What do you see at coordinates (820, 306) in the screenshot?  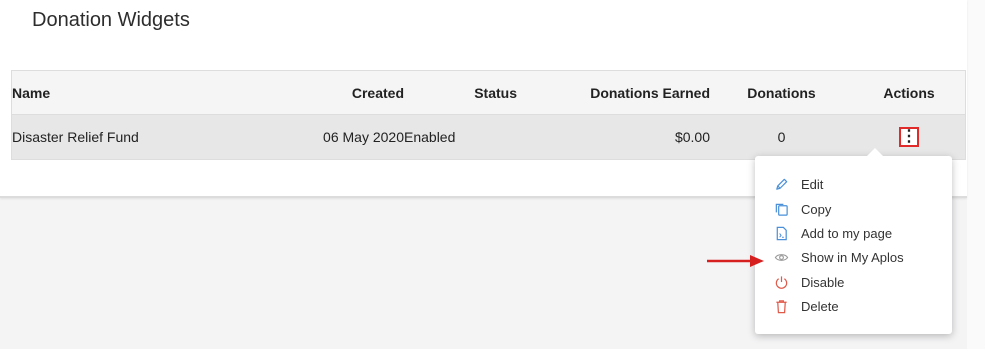 I see `menu-item-label: Delete` at bounding box center [820, 306].